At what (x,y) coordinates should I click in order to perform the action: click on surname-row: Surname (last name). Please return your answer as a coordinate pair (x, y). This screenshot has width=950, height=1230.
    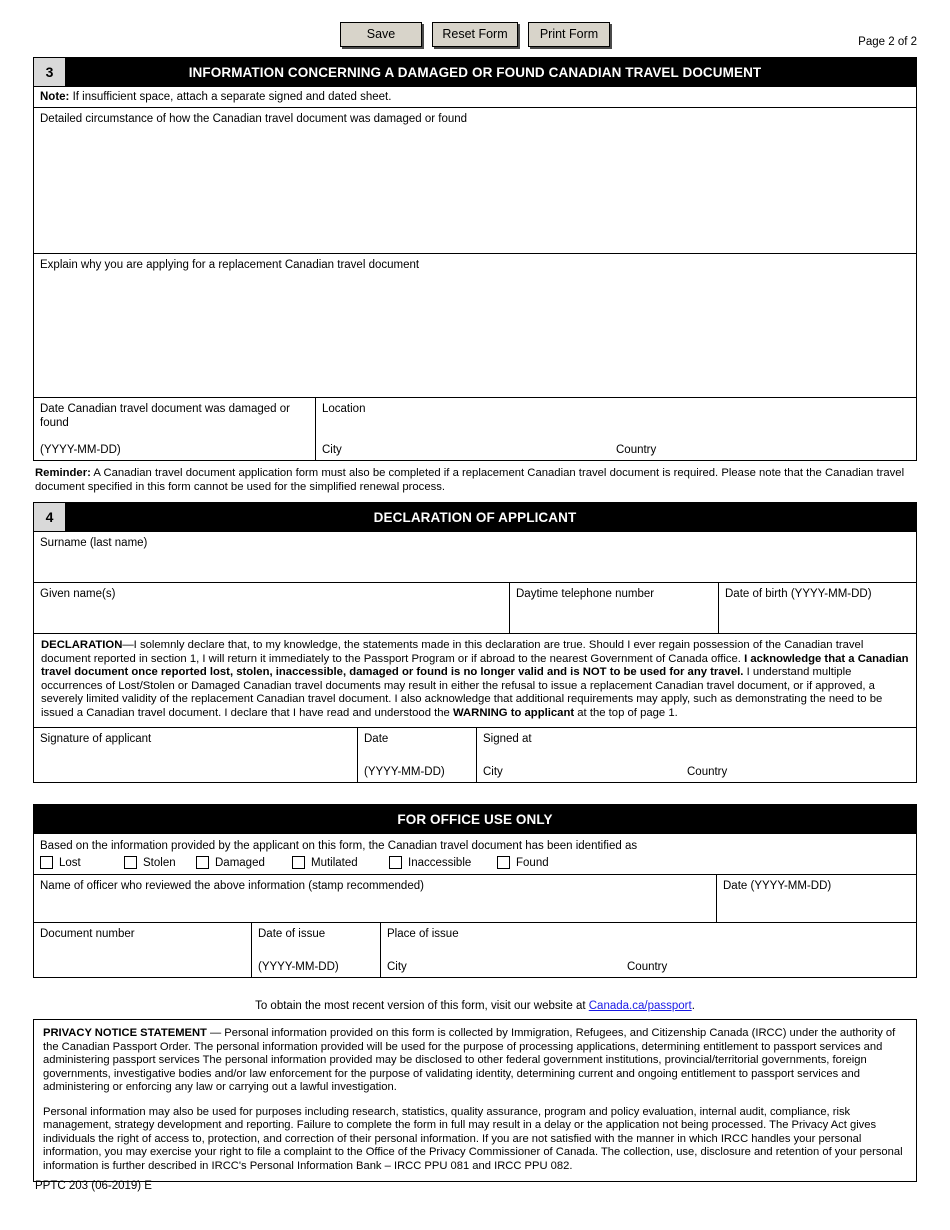
    Looking at the image, I should click on (475, 557).